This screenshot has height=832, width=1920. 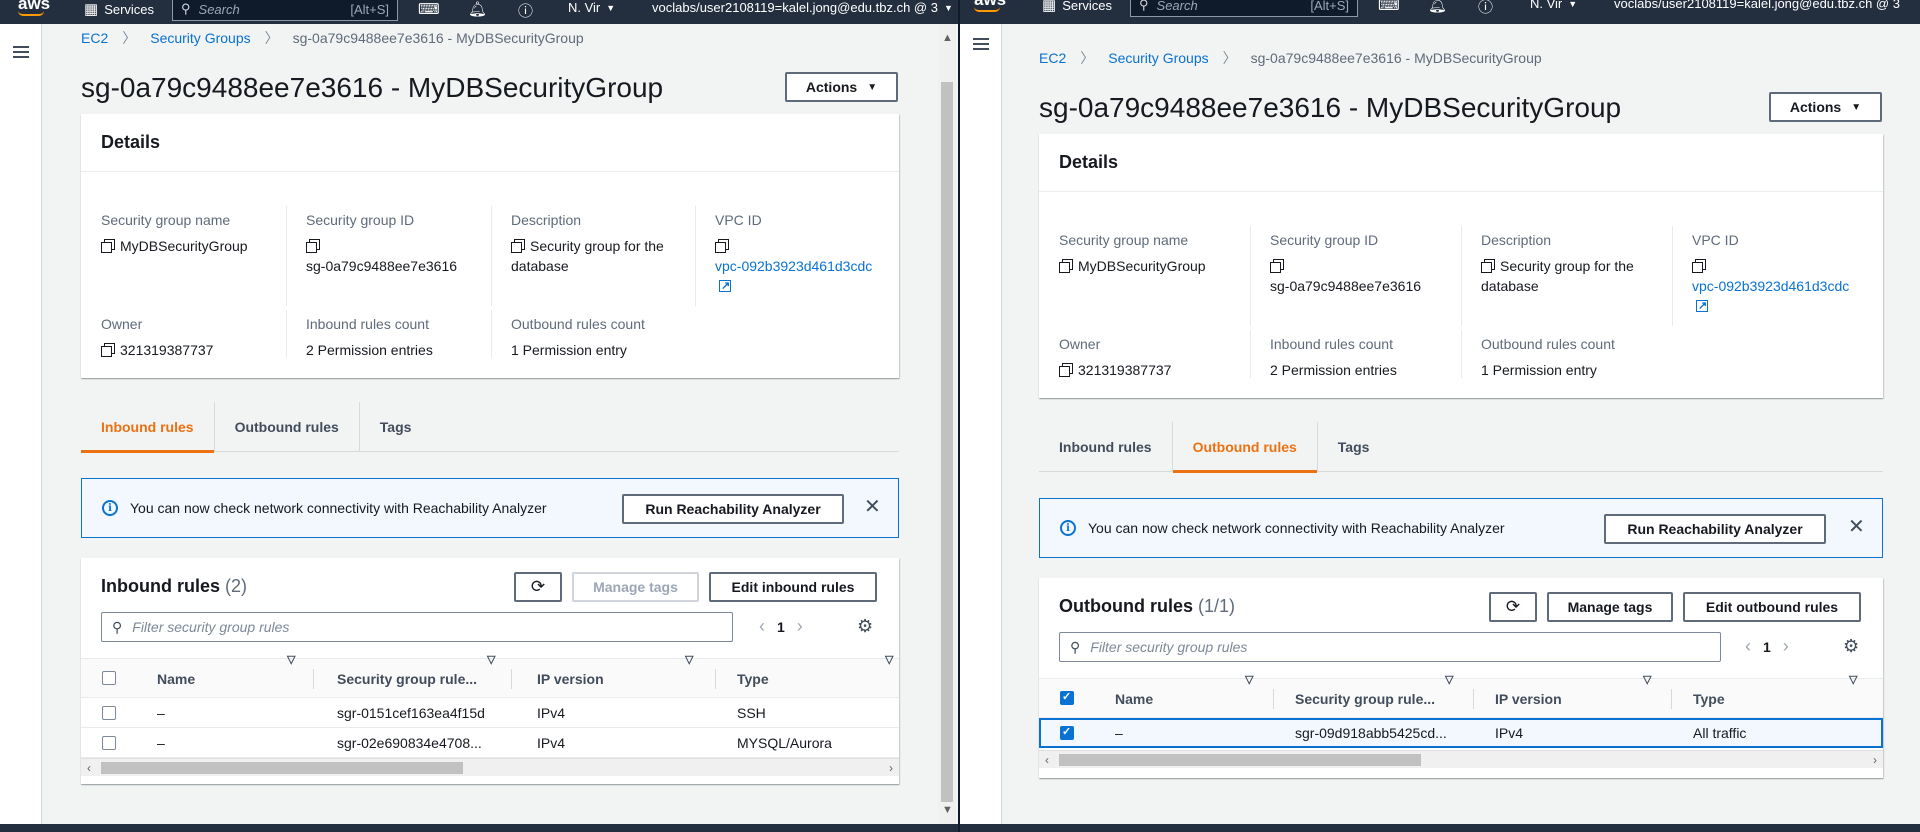 What do you see at coordinates (793, 587) in the screenshot?
I see `edit-inbound-rules-button: Edit inbound rules` at bounding box center [793, 587].